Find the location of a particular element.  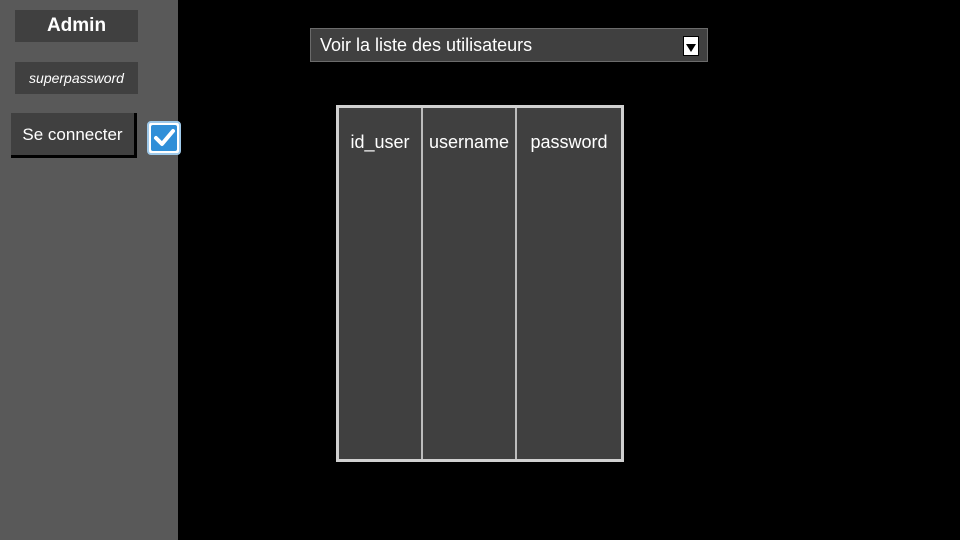

column-header-password: password is located at coordinates (569, 142).